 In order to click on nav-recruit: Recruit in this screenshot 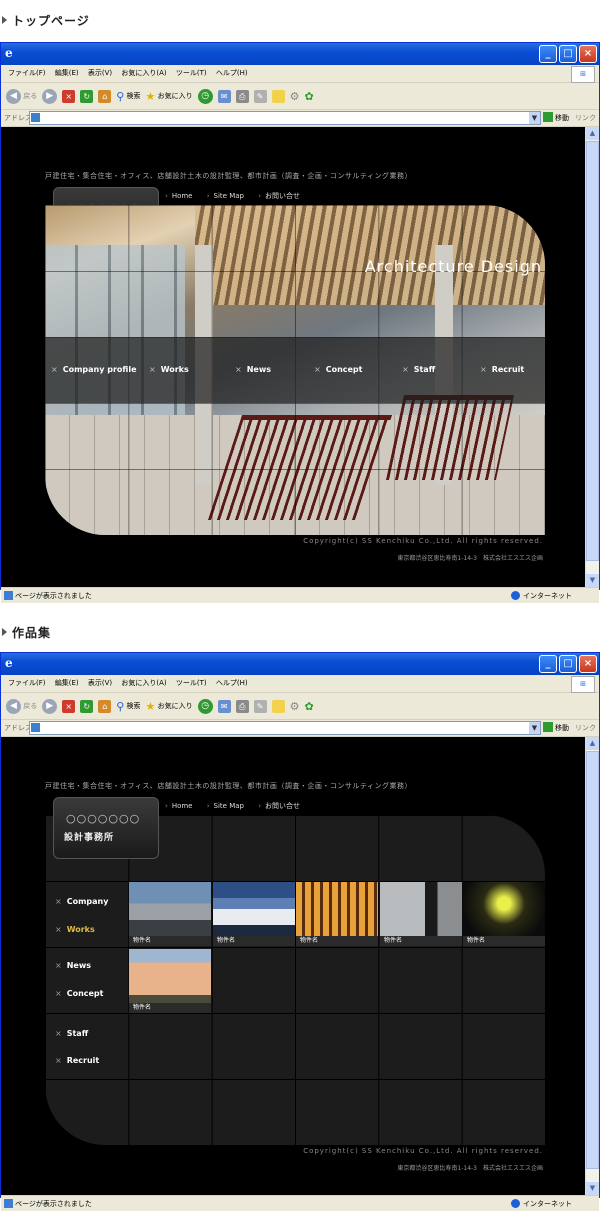, I will do `click(502, 369)`.